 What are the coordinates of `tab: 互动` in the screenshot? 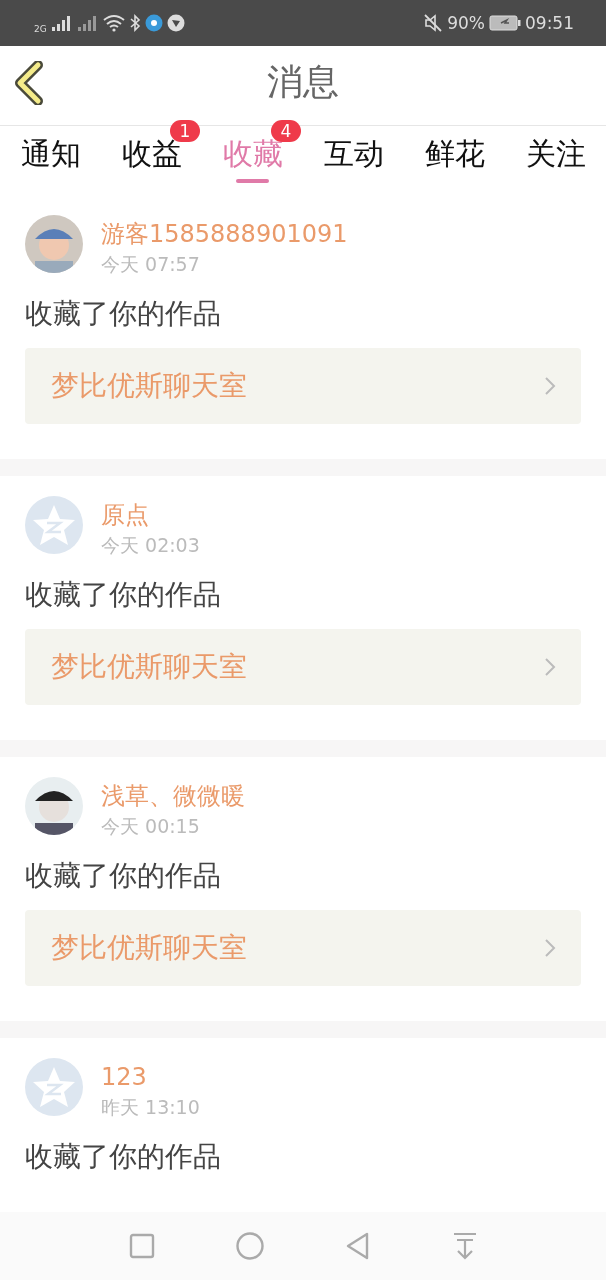 It's located at (353, 157).